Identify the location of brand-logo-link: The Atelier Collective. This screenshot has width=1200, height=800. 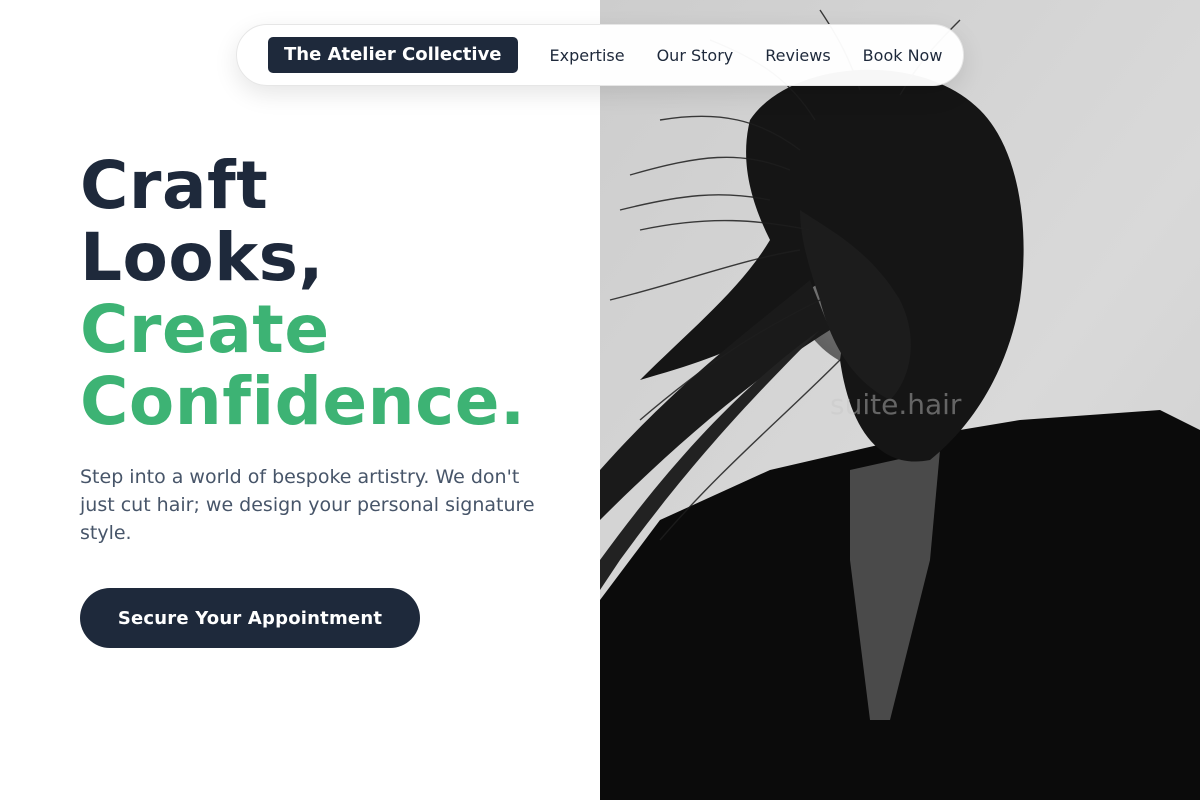
(393, 55).